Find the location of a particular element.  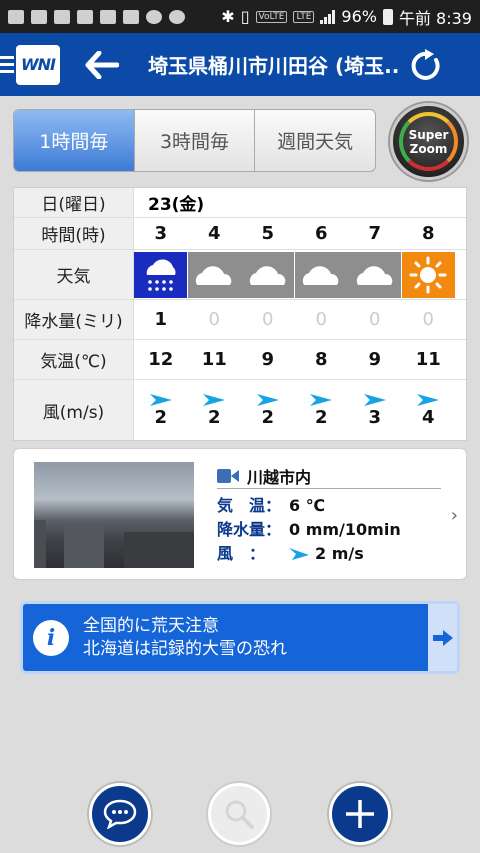

search-button is located at coordinates (239, 814).